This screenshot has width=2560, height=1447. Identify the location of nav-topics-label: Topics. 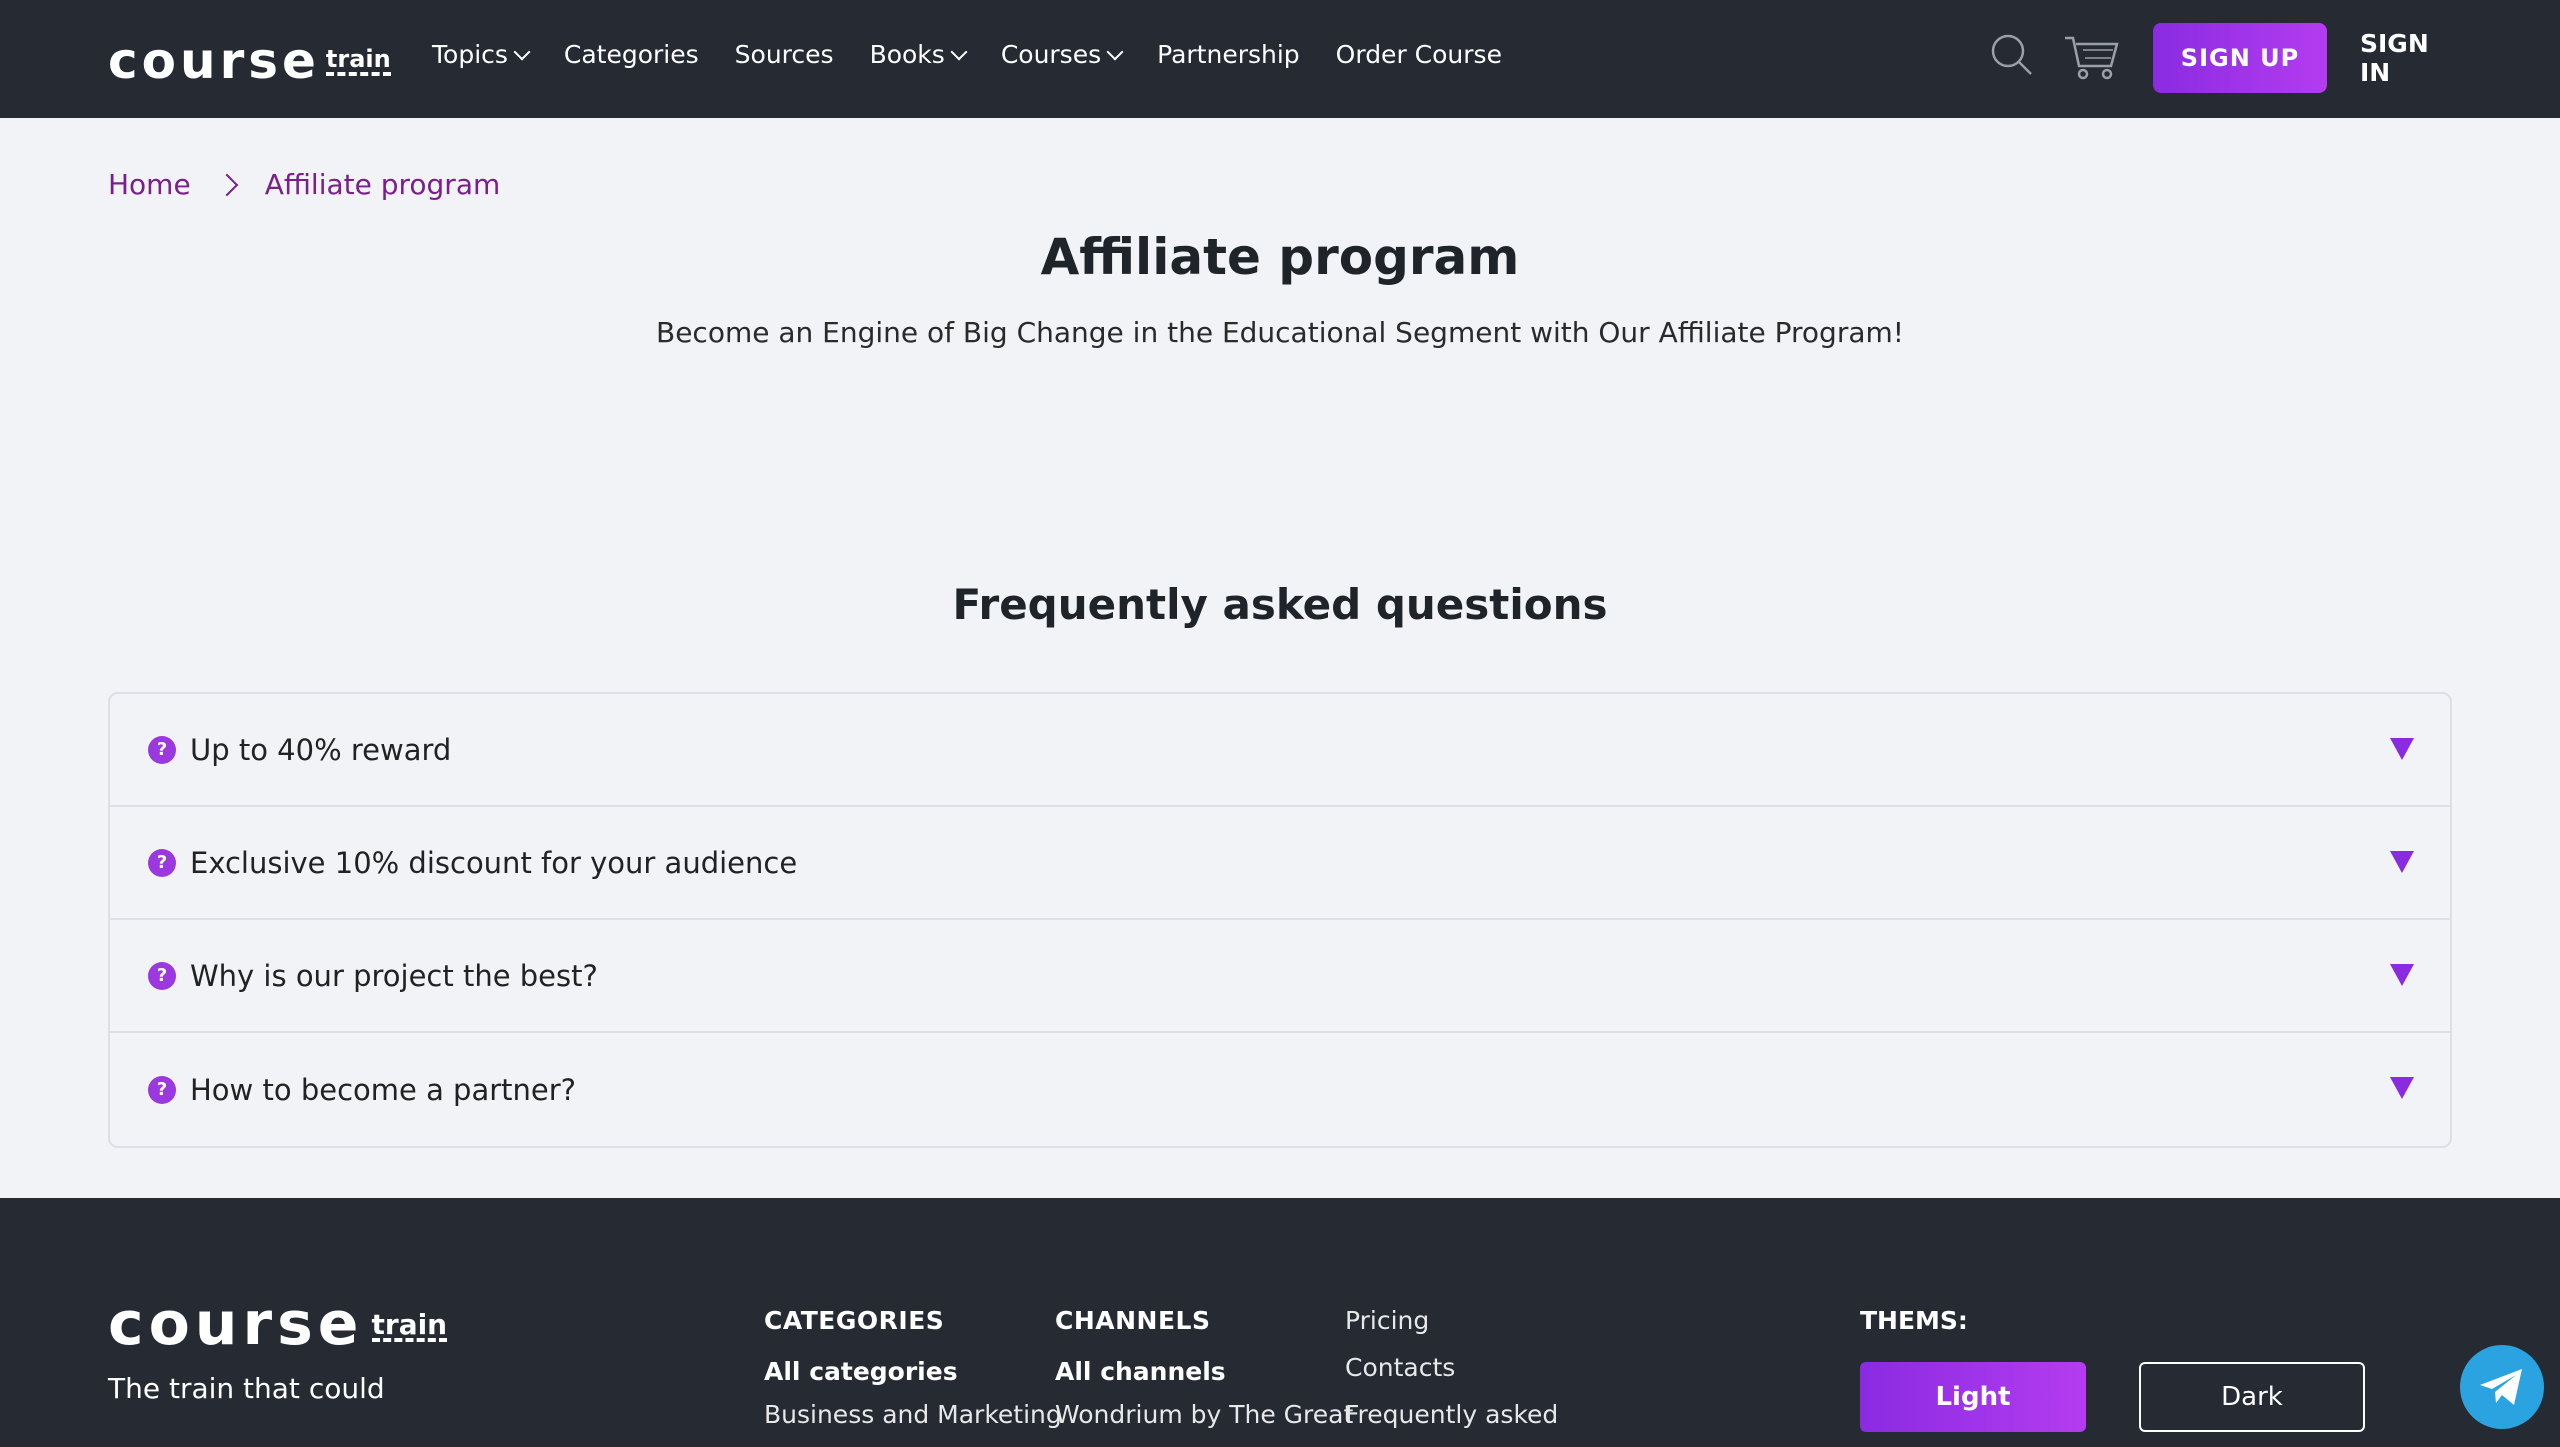
(470, 54).